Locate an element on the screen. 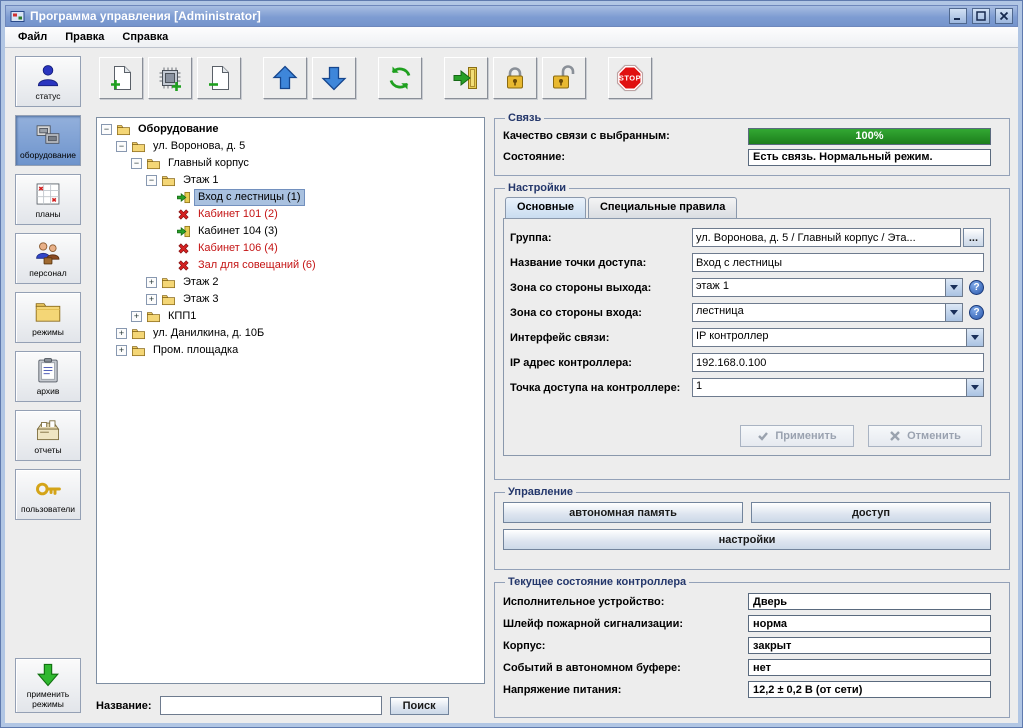 This screenshot has height=728, width=1023. search-button: Поиск is located at coordinates (419, 705).